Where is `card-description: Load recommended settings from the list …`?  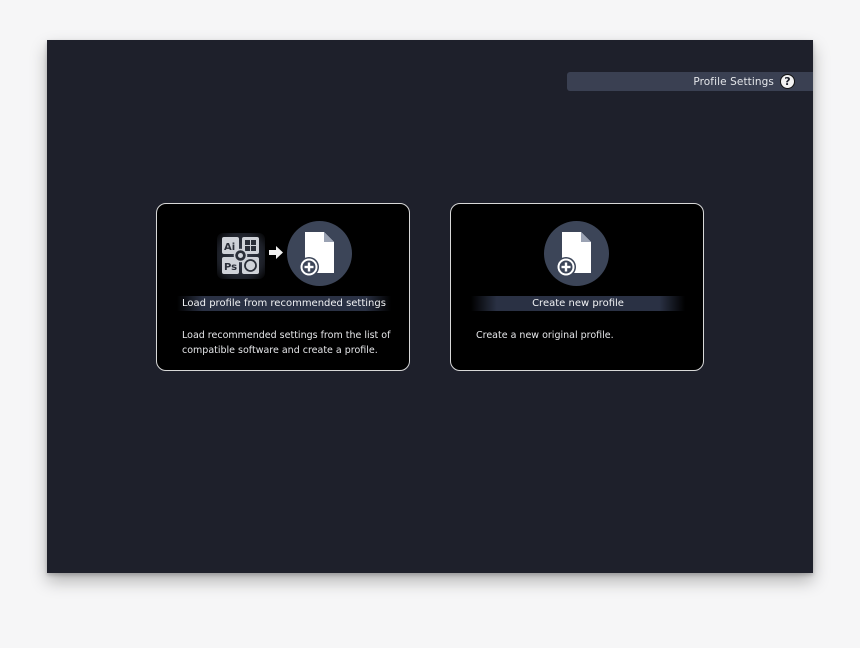 card-description: Load recommended settings from the list … is located at coordinates (286, 343).